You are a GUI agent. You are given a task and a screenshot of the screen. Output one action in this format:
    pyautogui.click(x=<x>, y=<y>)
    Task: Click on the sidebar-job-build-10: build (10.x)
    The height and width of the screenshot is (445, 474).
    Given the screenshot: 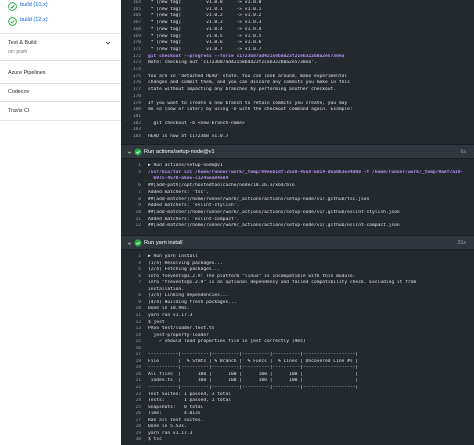 What is the action you would take?
    pyautogui.click(x=60, y=7)
    